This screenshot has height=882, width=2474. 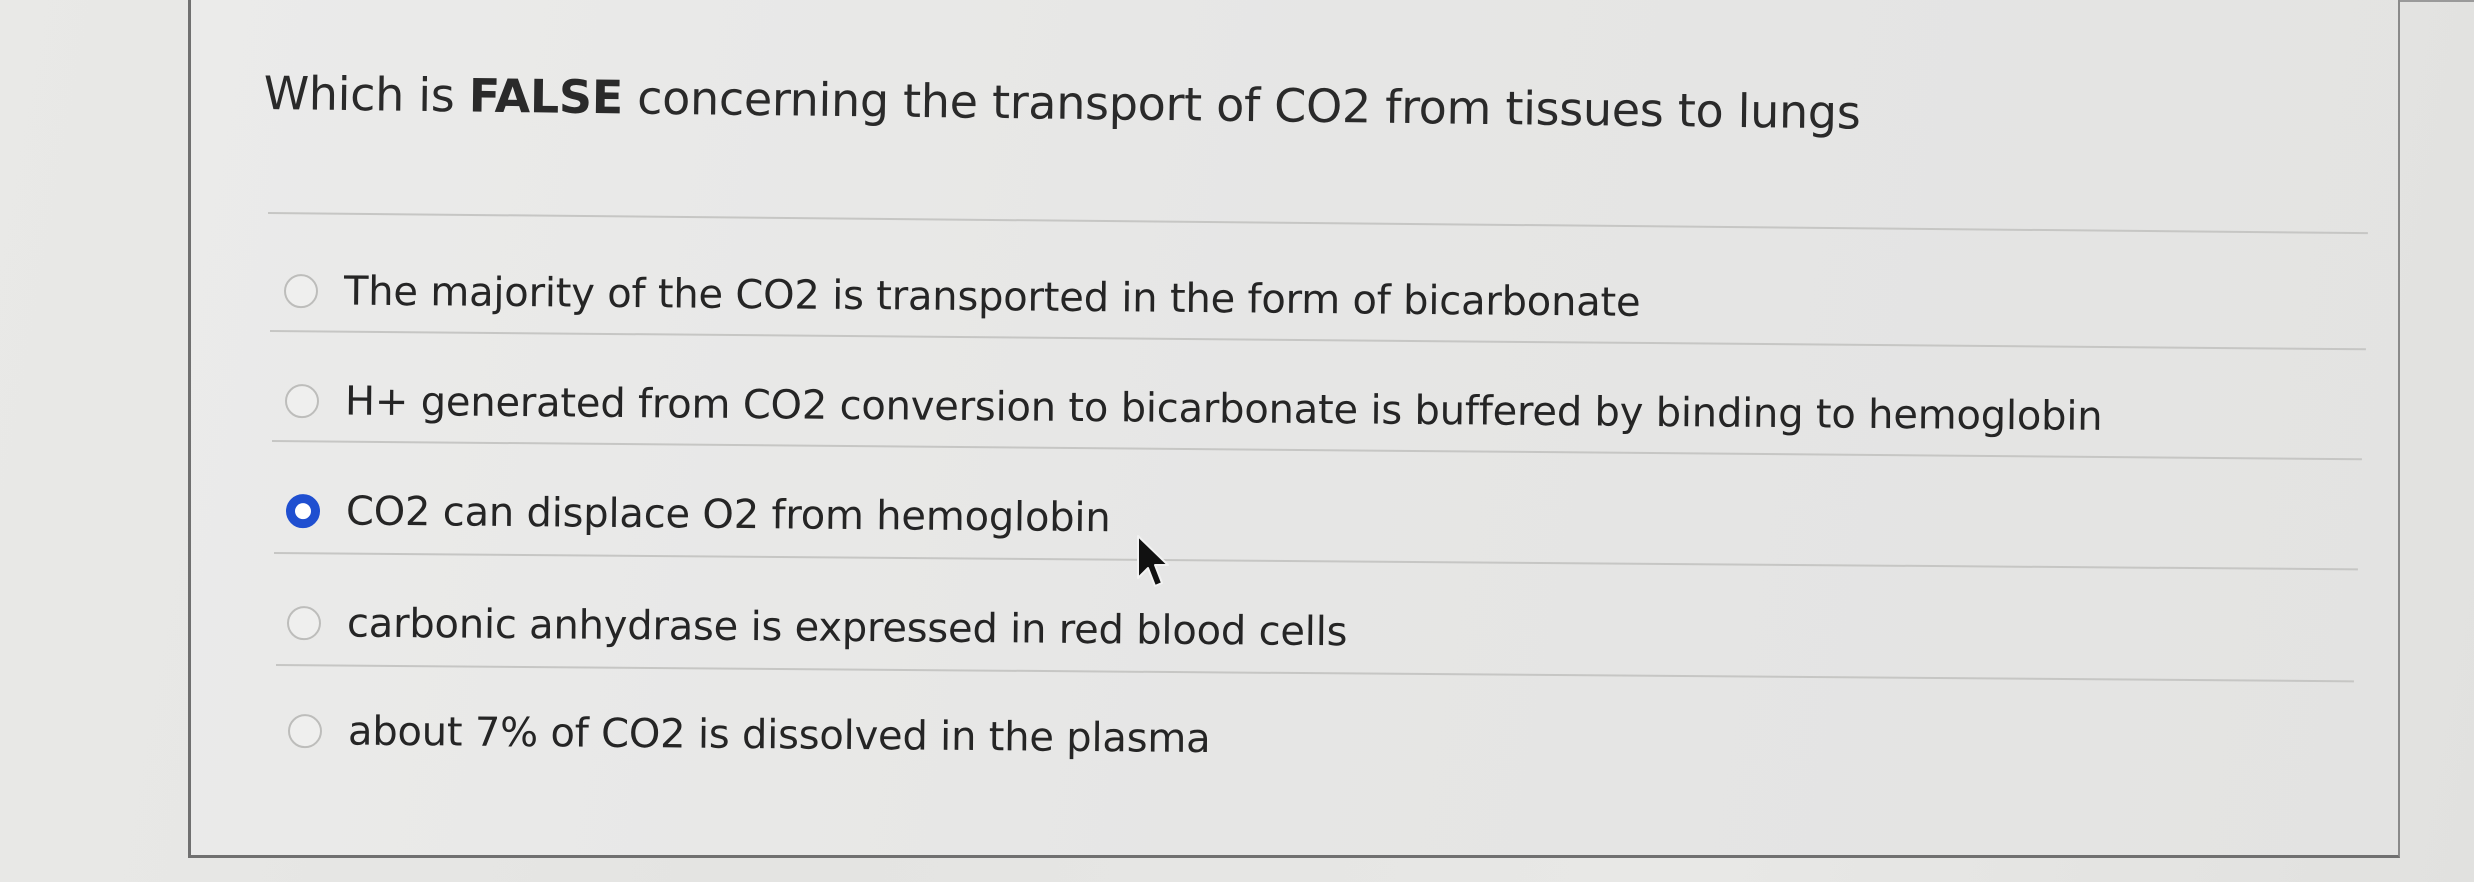 What do you see at coordinates (728, 515) in the screenshot?
I see `answer-label: CO2 can displace O2 from hemoglobin` at bounding box center [728, 515].